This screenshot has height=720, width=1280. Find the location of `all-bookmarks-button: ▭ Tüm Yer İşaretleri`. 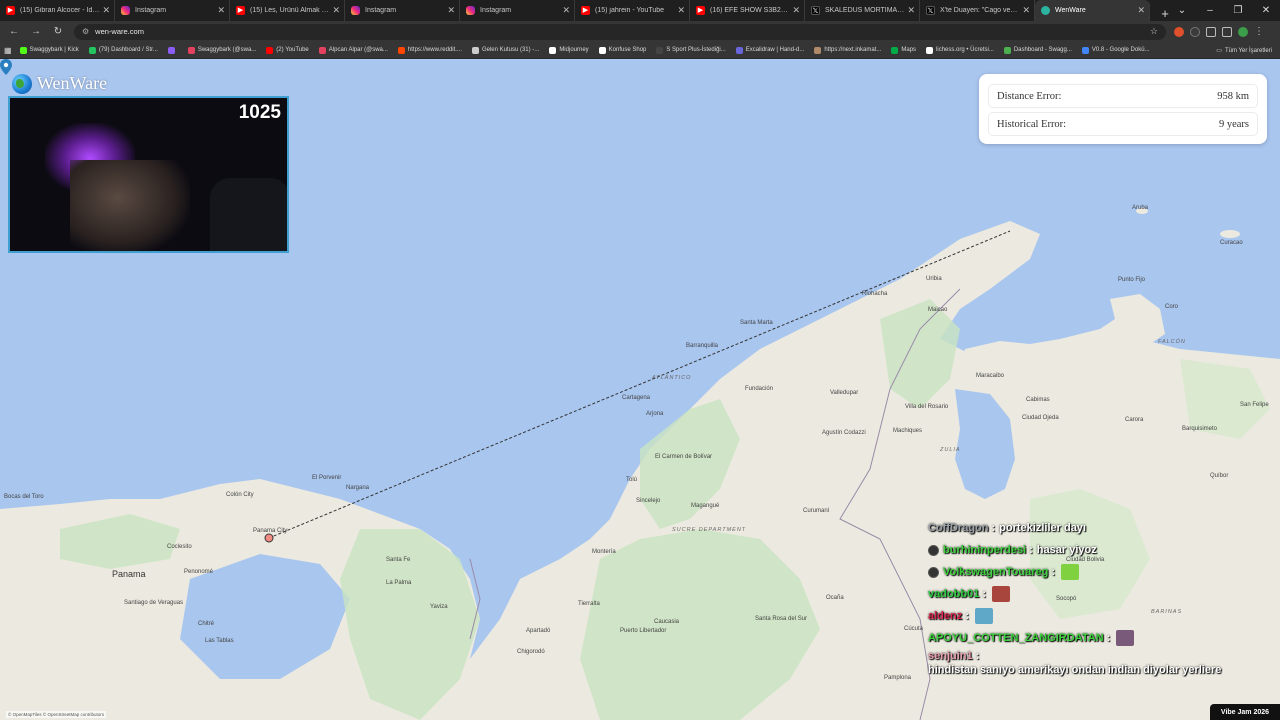

all-bookmarks-button: ▭ Tüm Yer İşaretleri is located at coordinates (1244, 50).